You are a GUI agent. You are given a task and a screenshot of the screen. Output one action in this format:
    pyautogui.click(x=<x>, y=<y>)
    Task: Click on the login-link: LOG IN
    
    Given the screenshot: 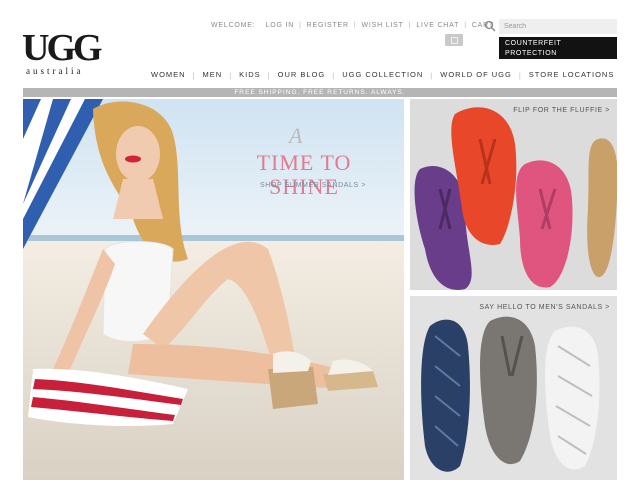 What is the action you would take?
    pyautogui.click(x=280, y=26)
    